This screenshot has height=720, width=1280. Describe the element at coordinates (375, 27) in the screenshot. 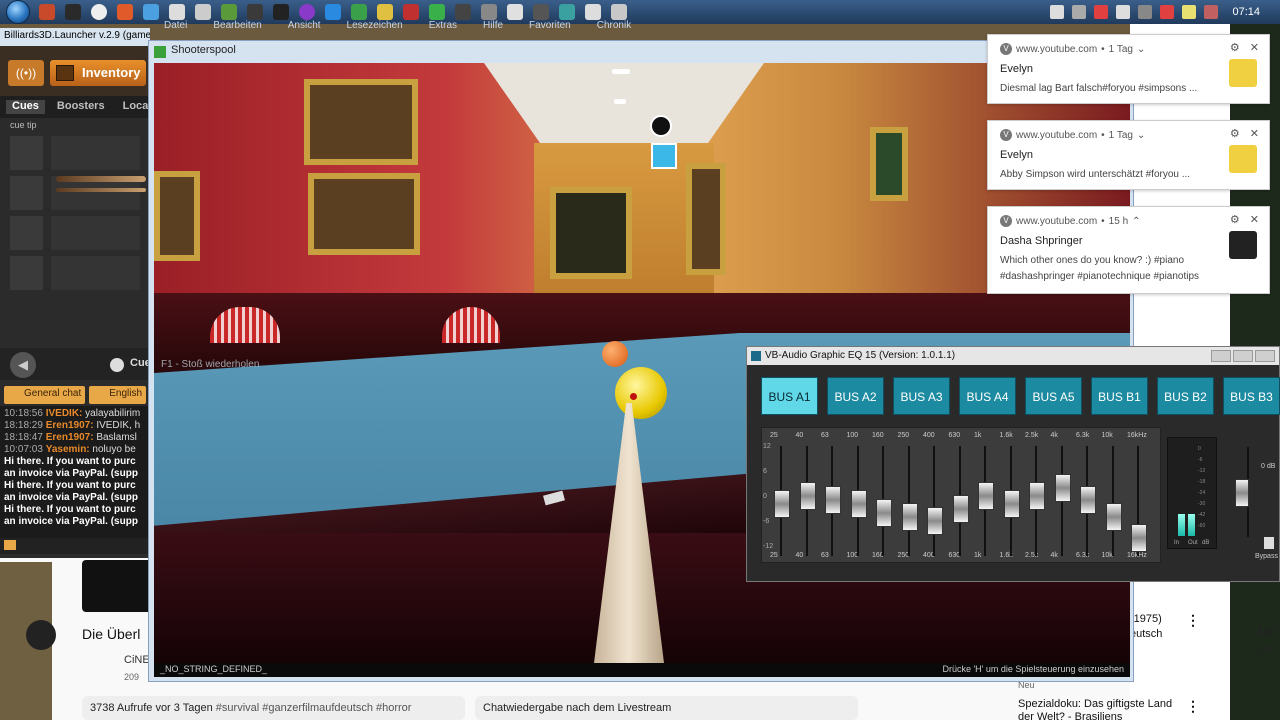

I see `menu-item: Lesezeichen` at that location.